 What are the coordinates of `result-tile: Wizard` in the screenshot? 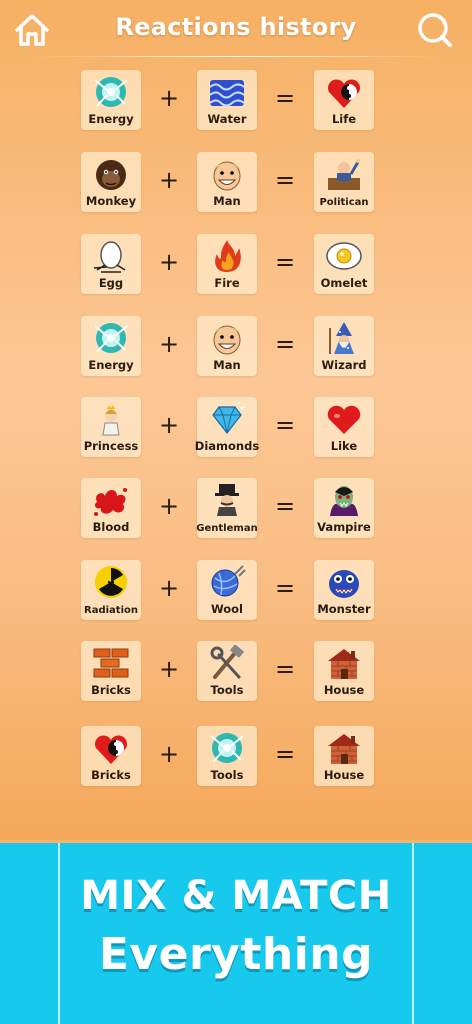 It's located at (344, 346).